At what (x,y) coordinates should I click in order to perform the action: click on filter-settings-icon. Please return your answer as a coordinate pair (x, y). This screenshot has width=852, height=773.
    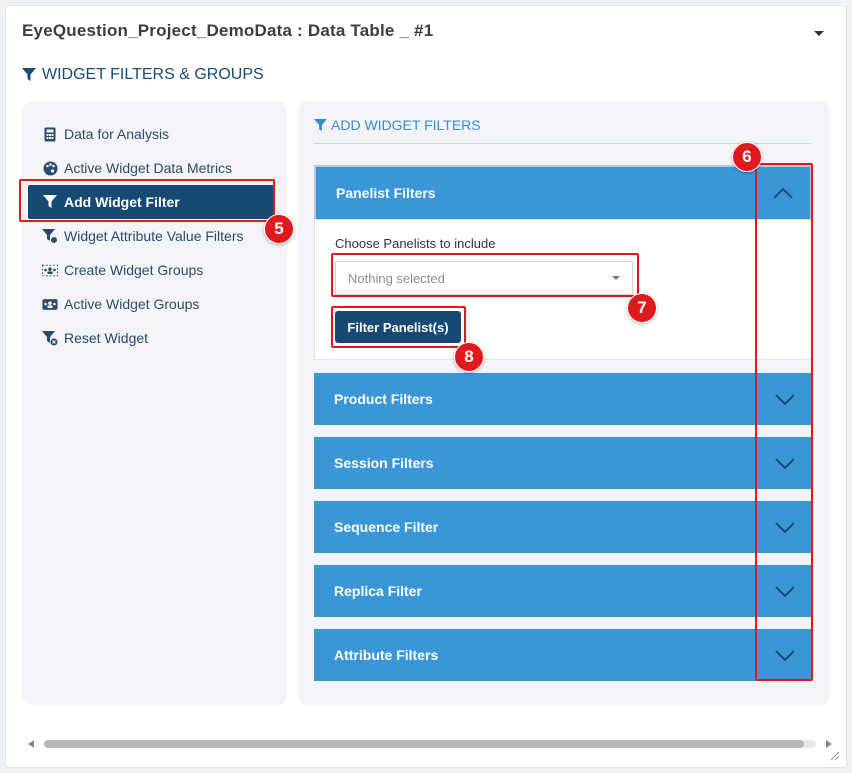
    Looking at the image, I should click on (50, 236).